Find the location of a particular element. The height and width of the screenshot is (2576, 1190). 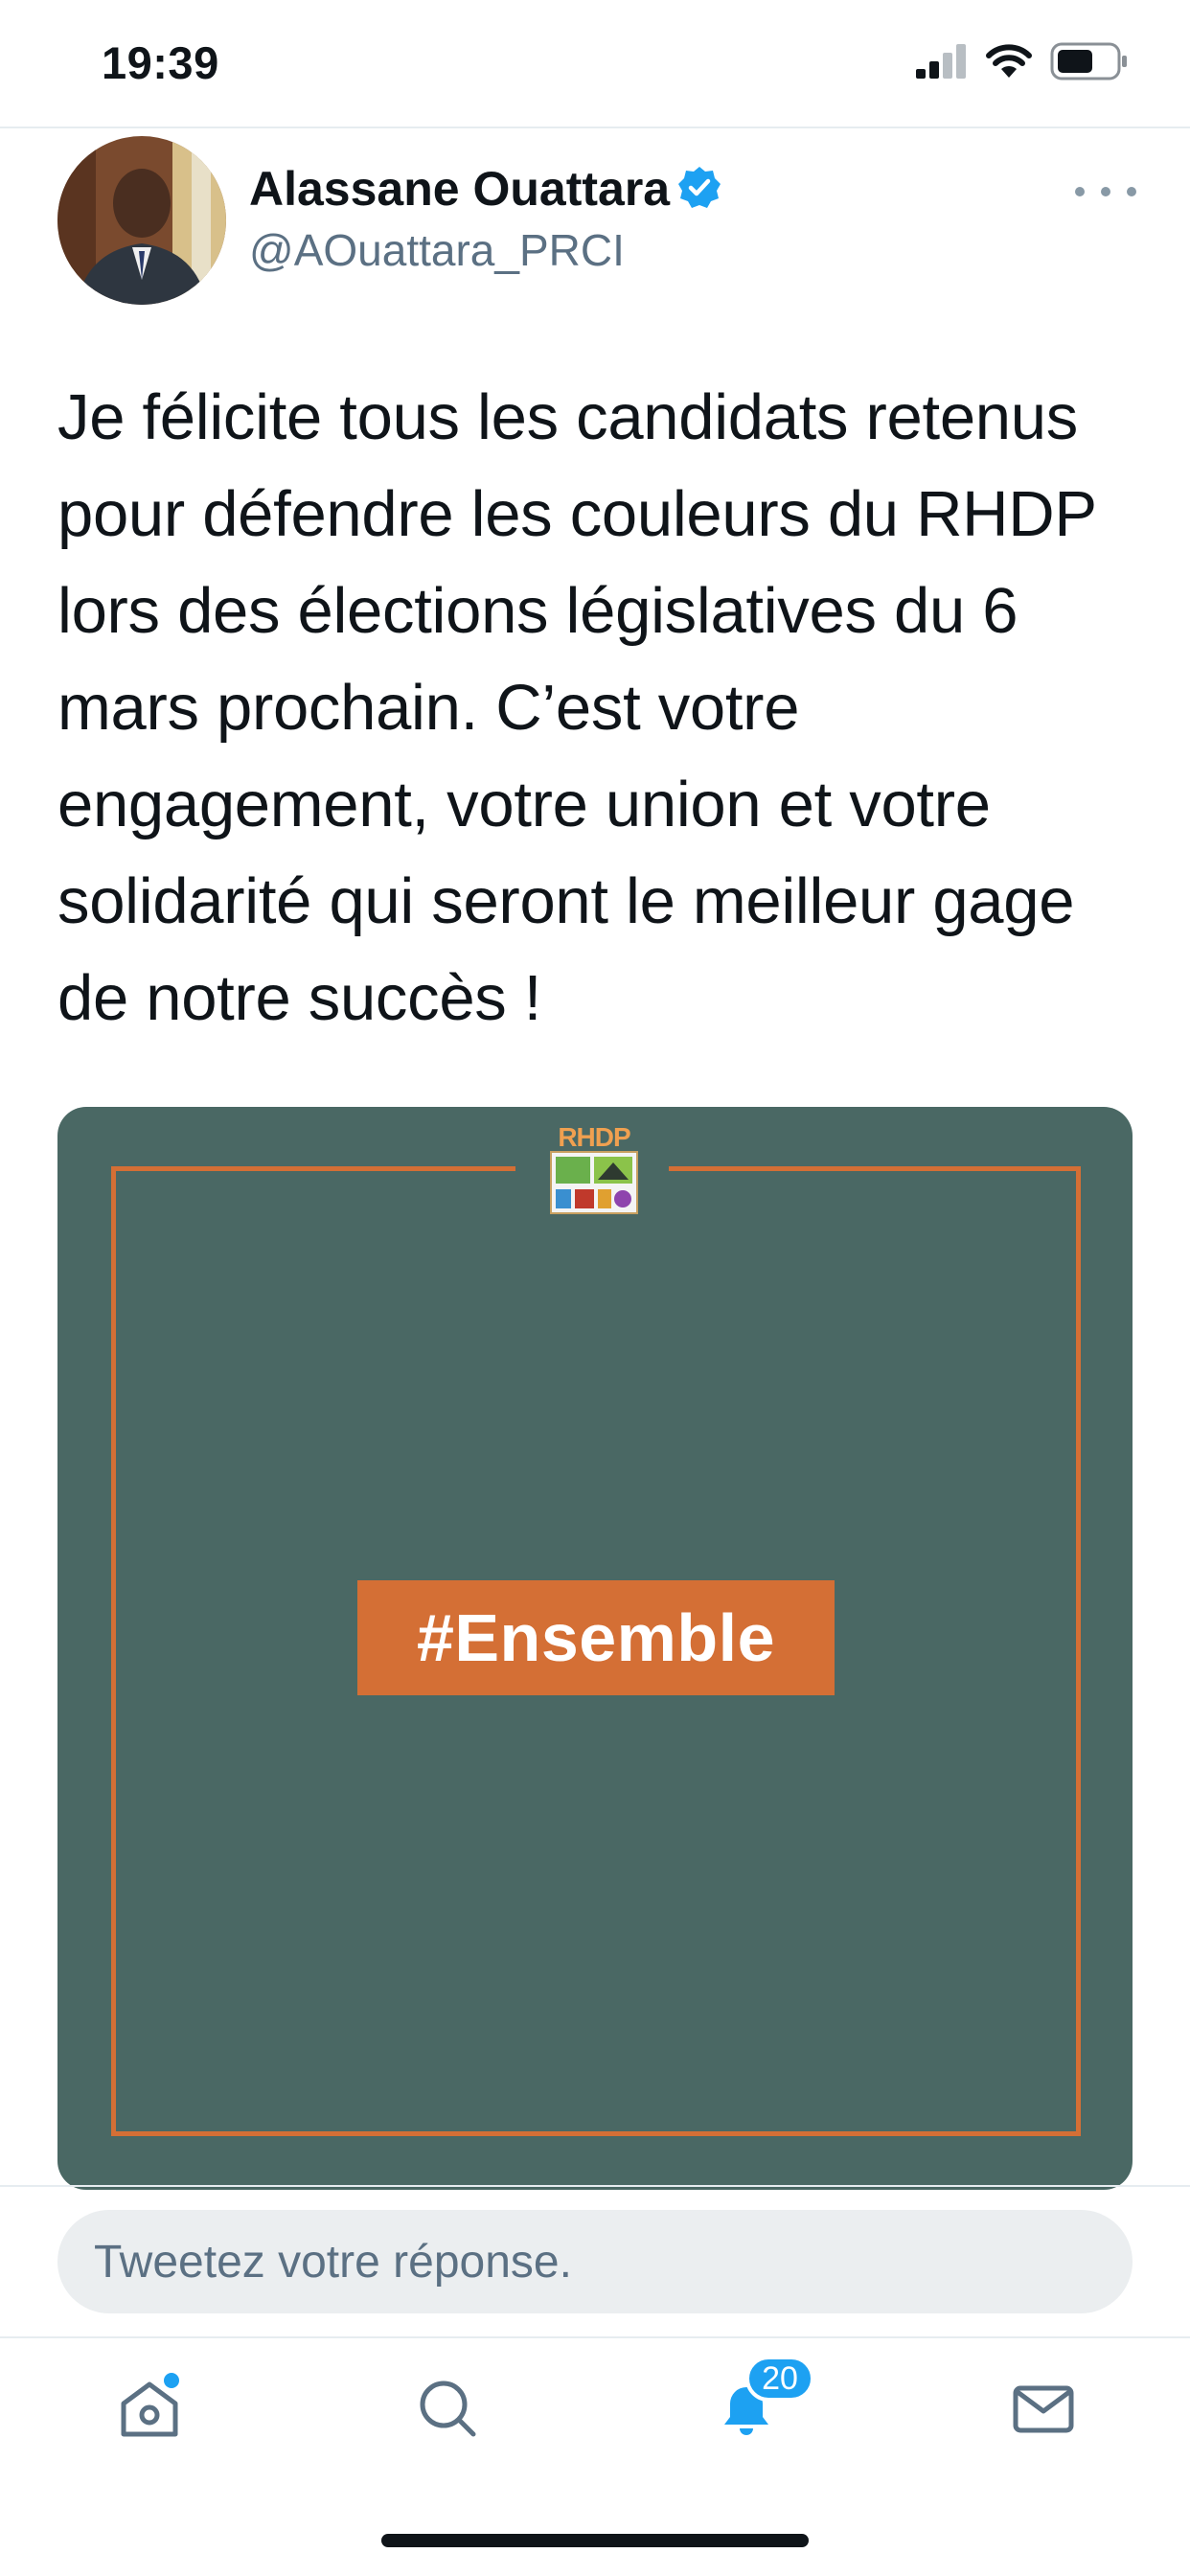

home-indicator is located at coordinates (595, 2540).